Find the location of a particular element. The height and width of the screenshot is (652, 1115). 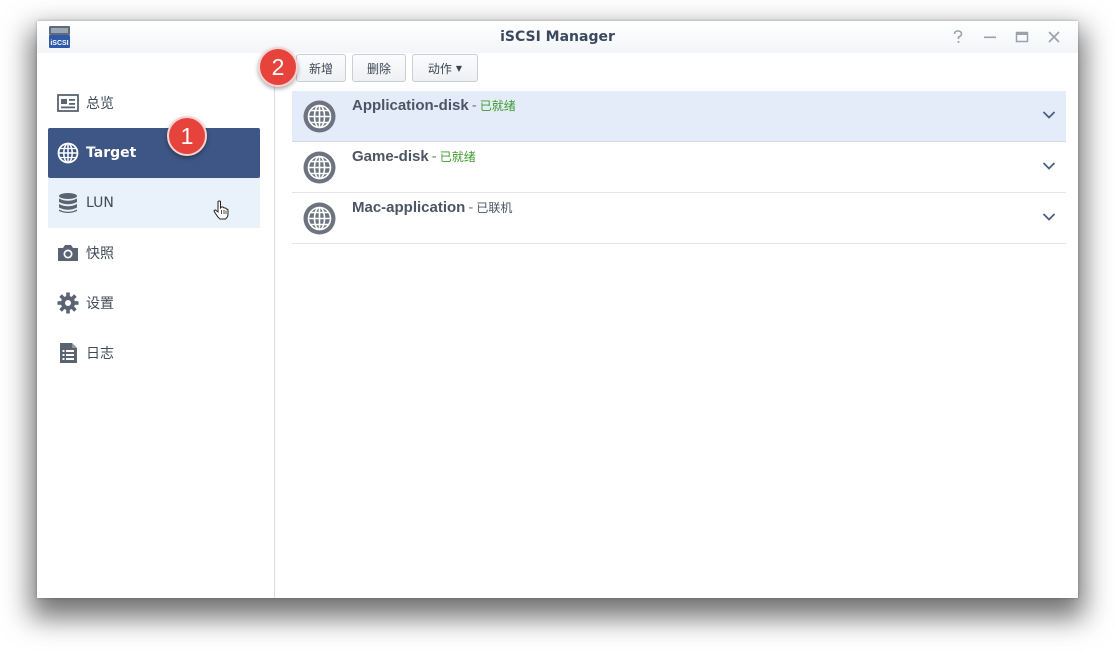

sidebar-item-label: 总览 is located at coordinates (100, 104).